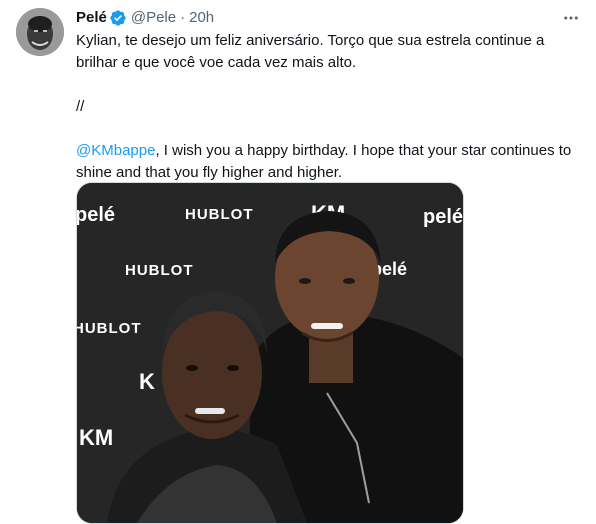 The height and width of the screenshot is (524, 596). What do you see at coordinates (201, 18) in the screenshot?
I see `tweet-timestamp: 20h` at bounding box center [201, 18].